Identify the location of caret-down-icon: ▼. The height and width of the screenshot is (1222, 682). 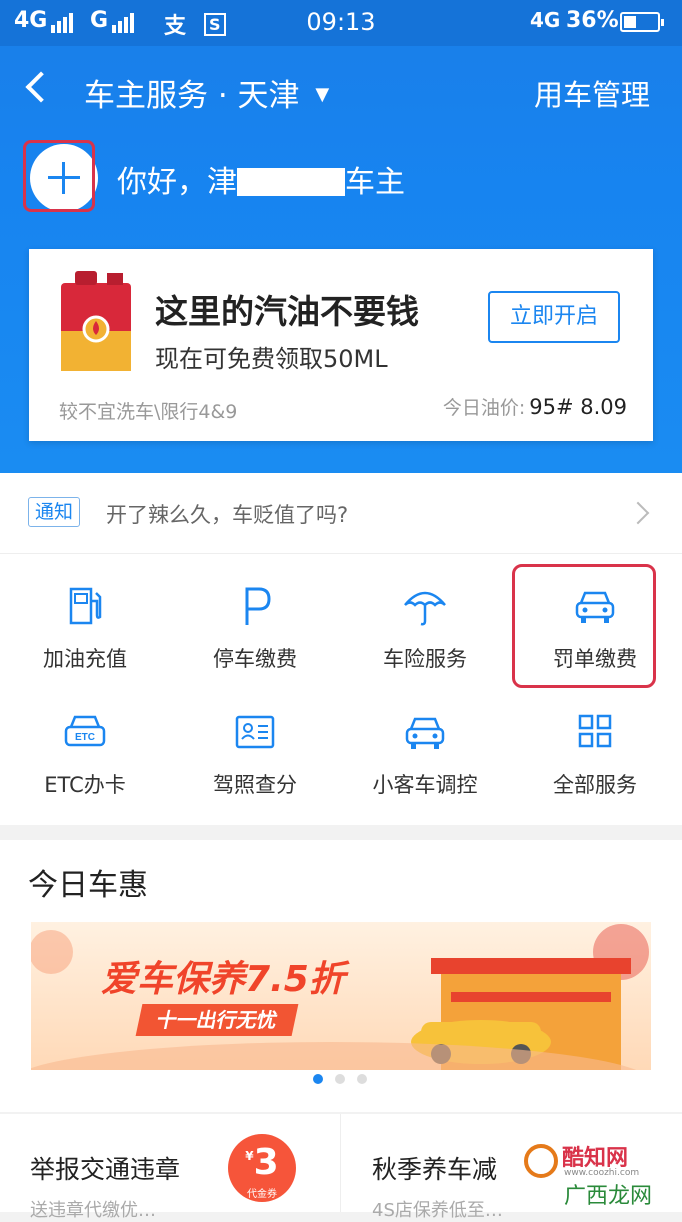
(322, 94).